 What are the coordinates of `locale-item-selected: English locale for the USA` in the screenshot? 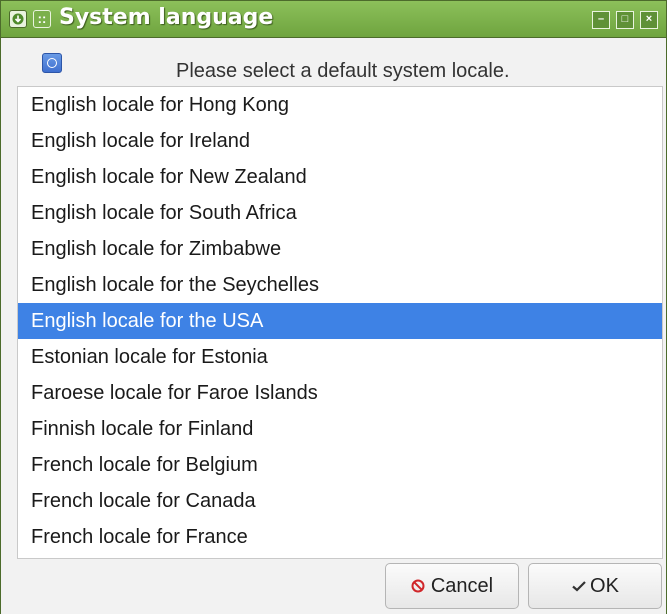 It's located at (340, 321).